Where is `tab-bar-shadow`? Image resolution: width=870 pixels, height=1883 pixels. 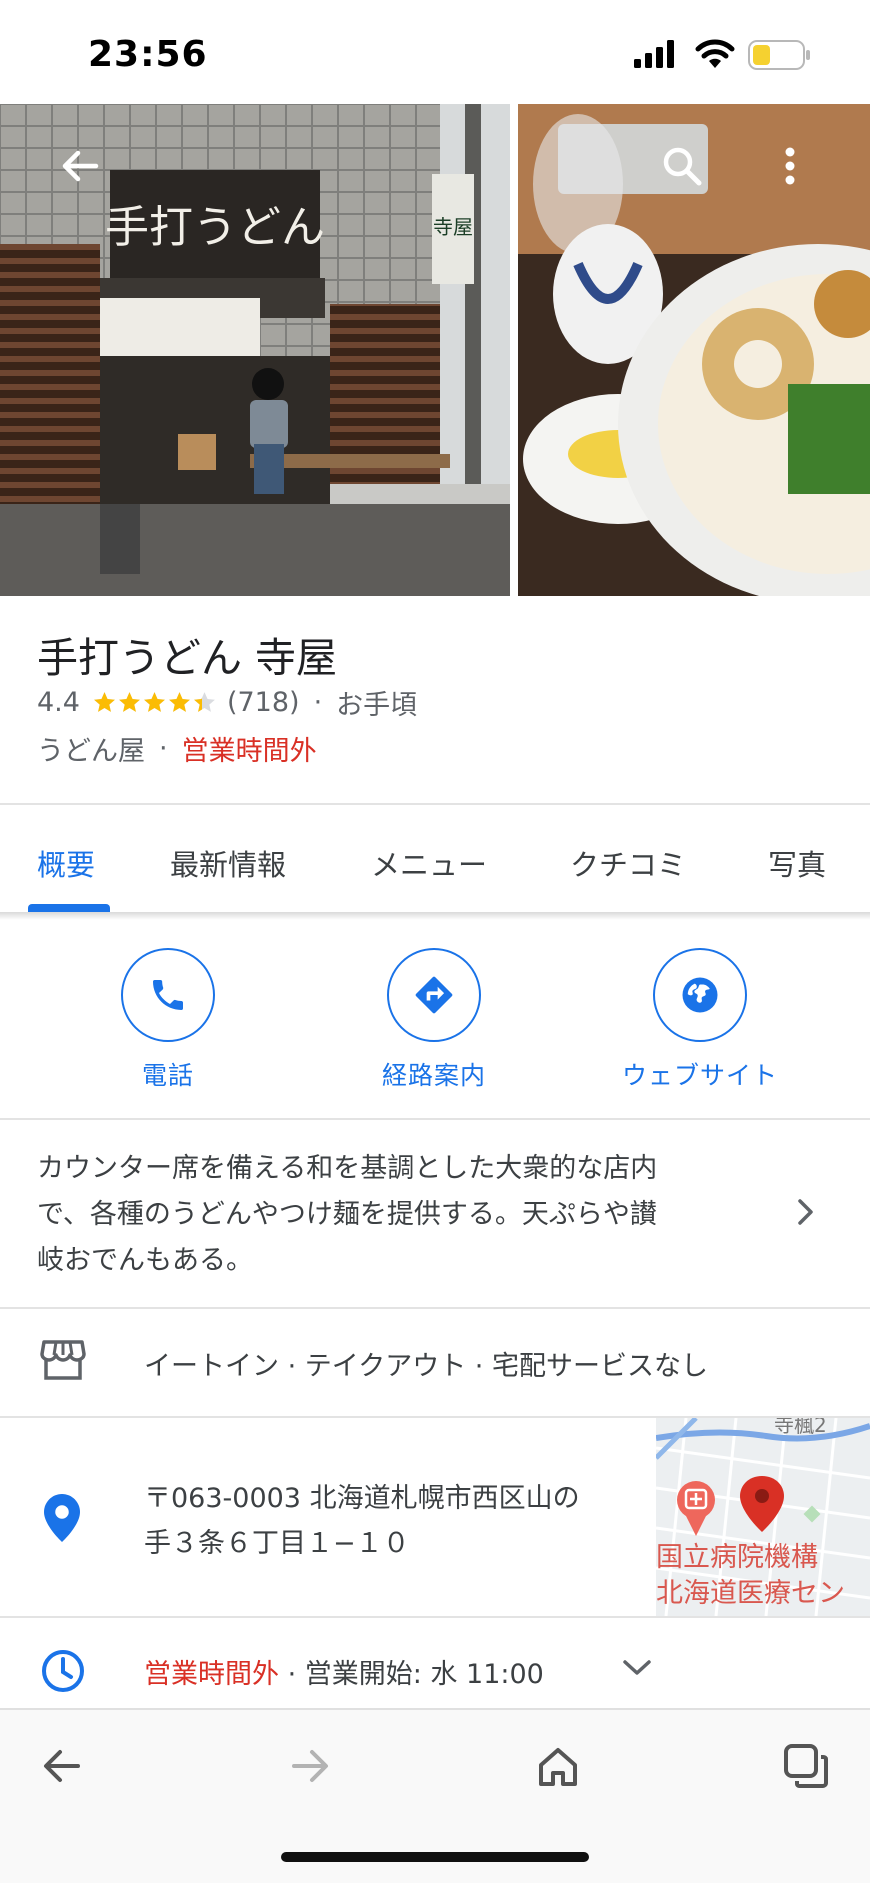 tab-bar-shadow is located at coordinates (435, 916).